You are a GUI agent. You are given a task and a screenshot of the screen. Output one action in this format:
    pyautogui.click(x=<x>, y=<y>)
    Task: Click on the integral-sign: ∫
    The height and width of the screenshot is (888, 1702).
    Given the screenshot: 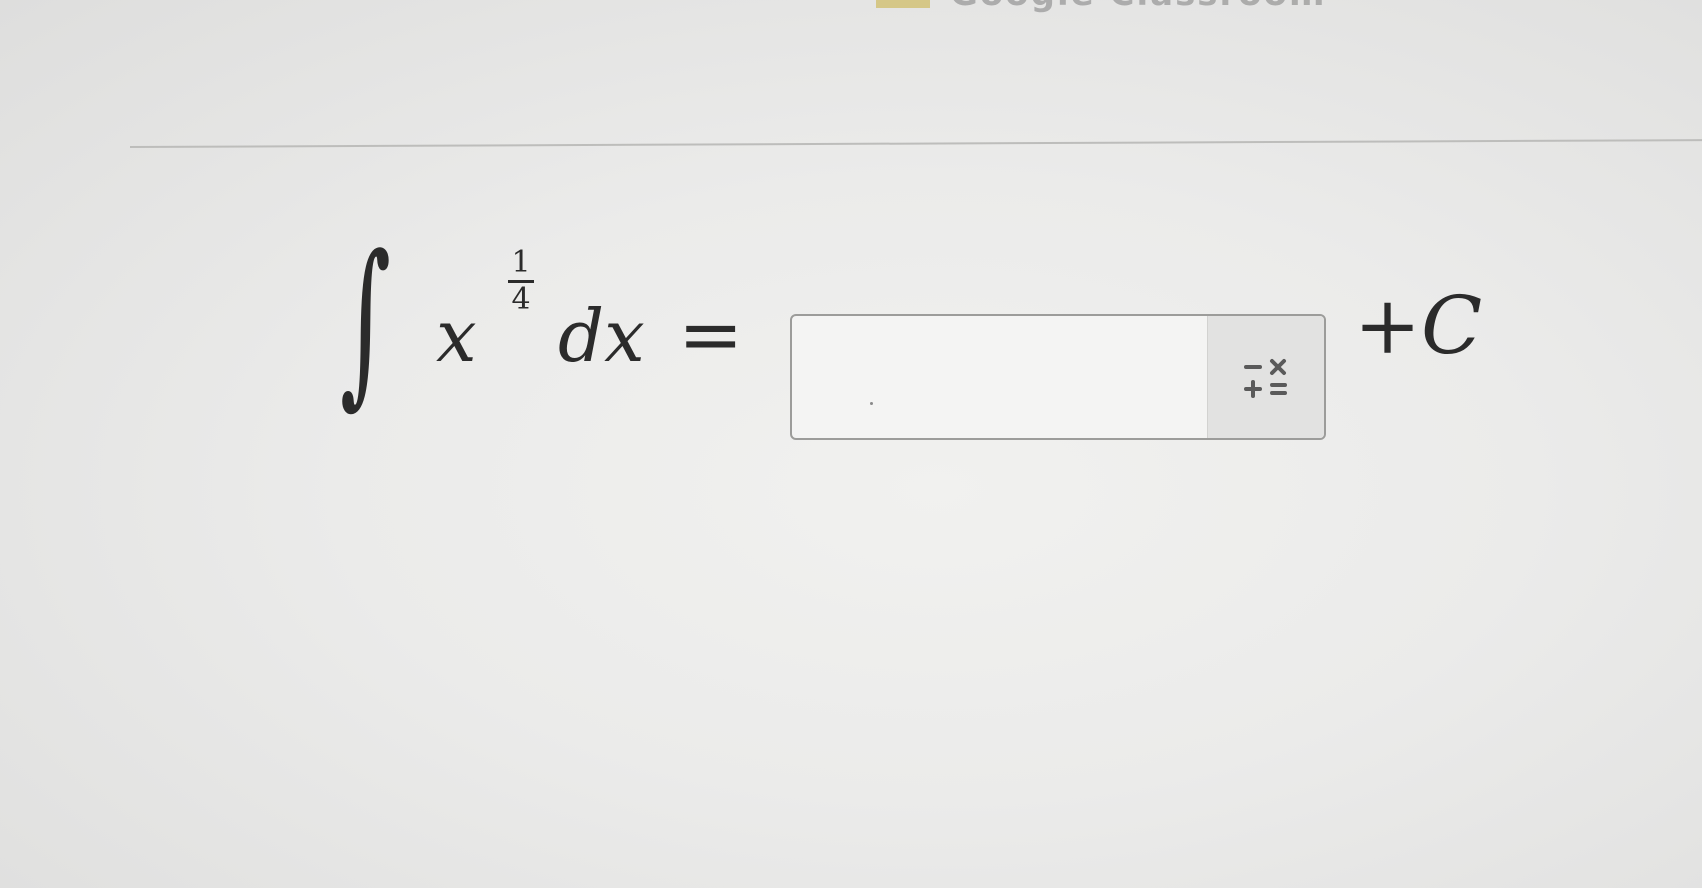 What is the action you would take?
    pyautogui.click(x=366, y=320)
    